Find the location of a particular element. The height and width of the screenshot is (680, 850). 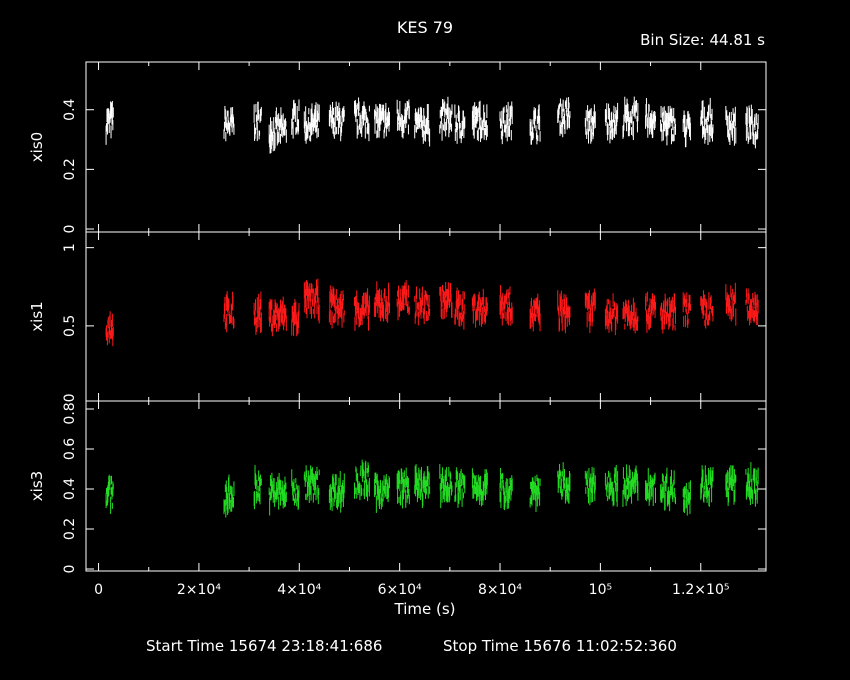

series-xis0 is located at coordinates (432, 125).